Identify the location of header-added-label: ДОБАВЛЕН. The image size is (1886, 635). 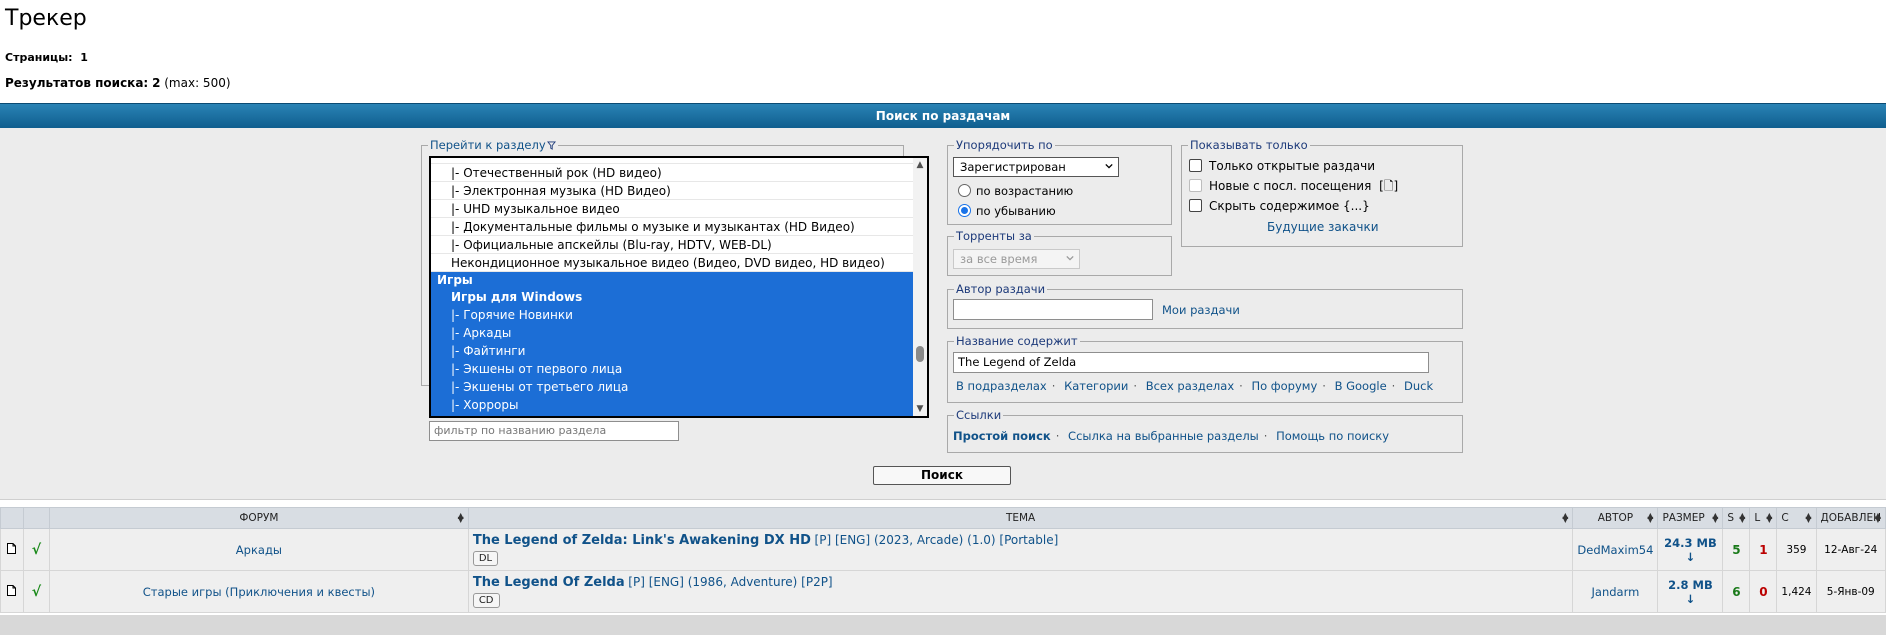
(1850, 518).